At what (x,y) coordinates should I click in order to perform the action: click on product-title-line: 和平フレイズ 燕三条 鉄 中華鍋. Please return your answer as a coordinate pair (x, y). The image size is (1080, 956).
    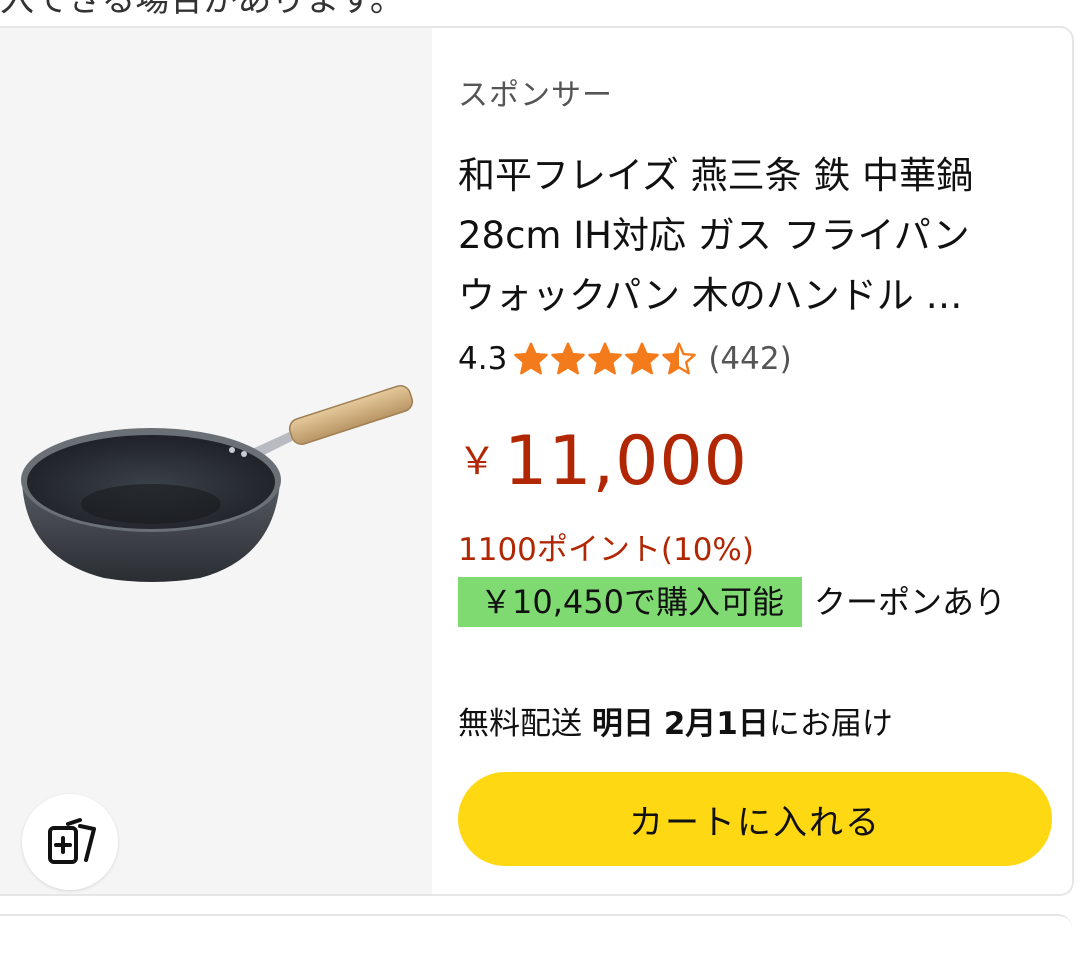
    Looking at the image, I should click on (753, 176).